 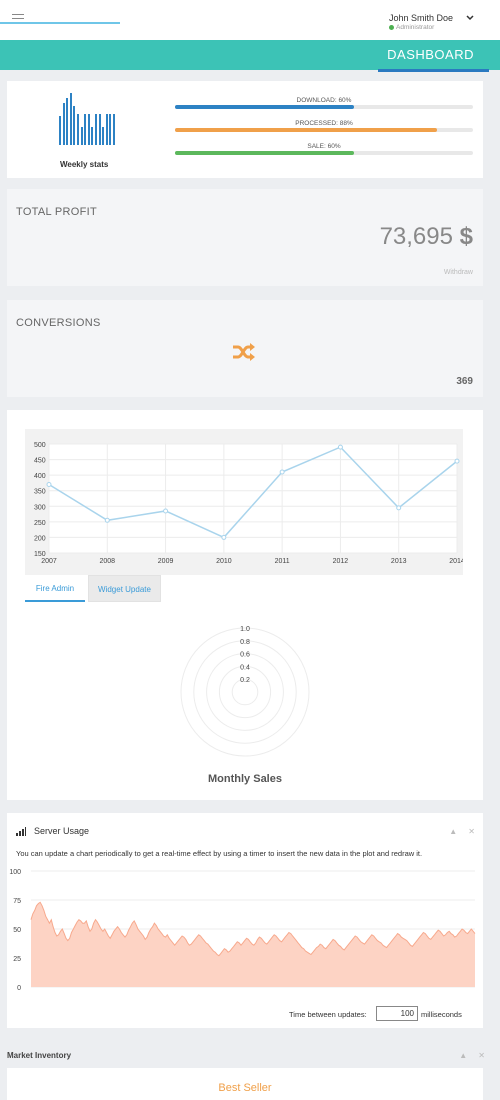 What do you see at coordinates (472, 1055) in the screenshot?
I see `market-panel-controls: ▲ ✕` at bounding box center [472, 1055].